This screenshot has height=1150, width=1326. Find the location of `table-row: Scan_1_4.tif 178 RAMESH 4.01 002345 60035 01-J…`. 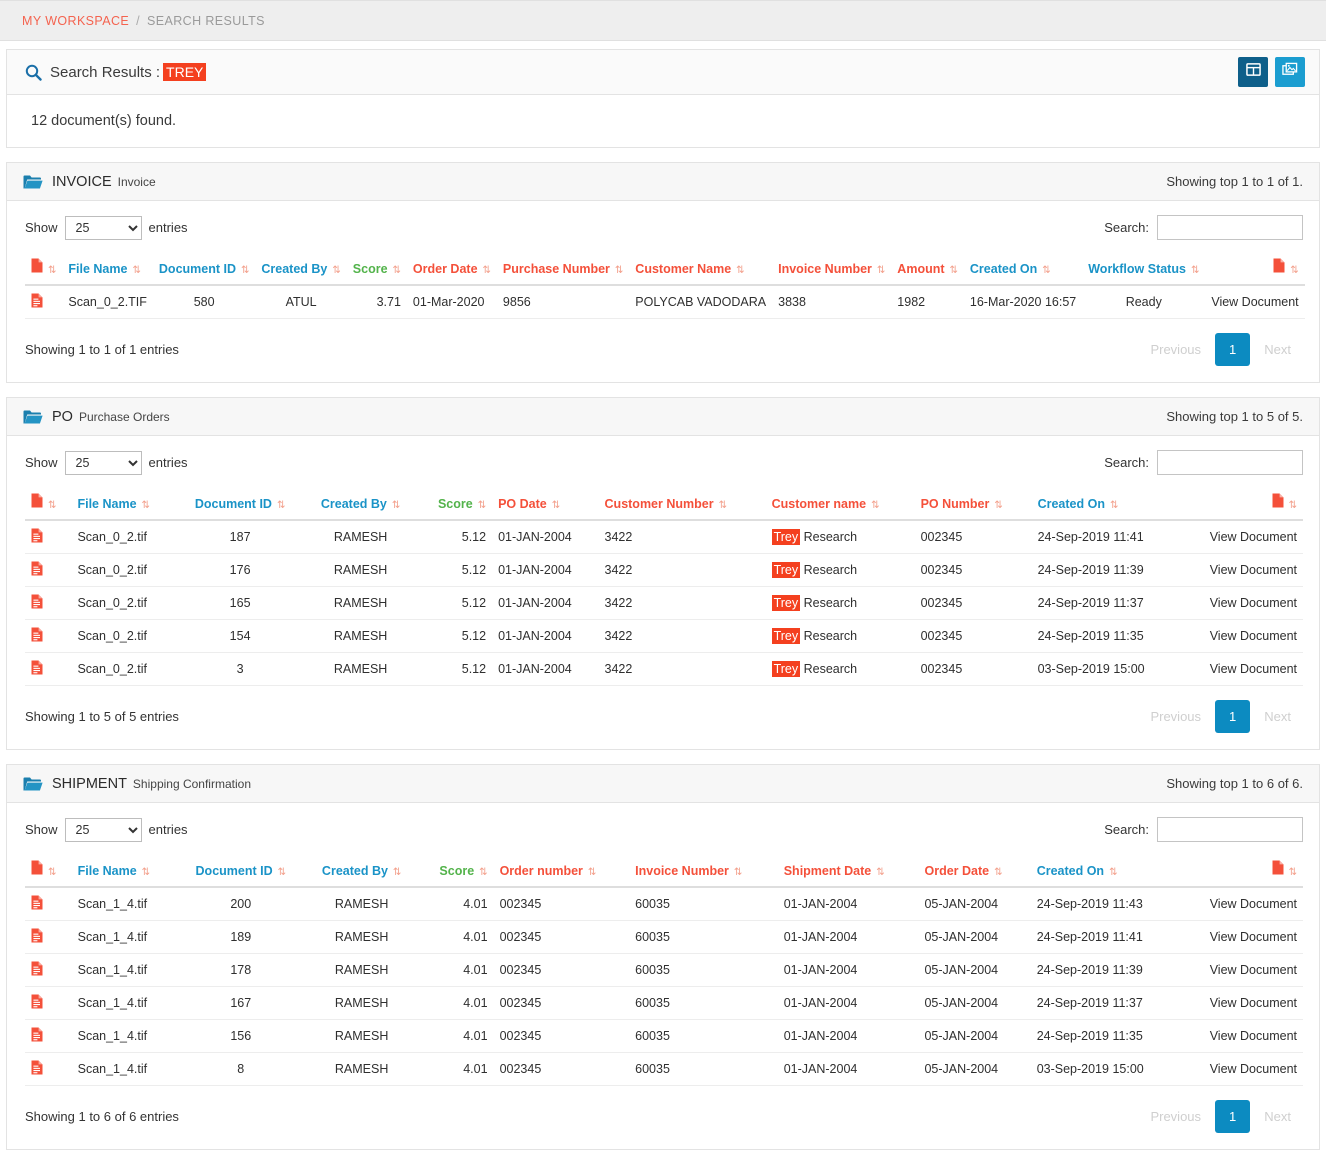

table-row: Scan_1_4.tif 178 RAMESH 4.01 002345 60035 01-J… is located at coordinates (664, 970).